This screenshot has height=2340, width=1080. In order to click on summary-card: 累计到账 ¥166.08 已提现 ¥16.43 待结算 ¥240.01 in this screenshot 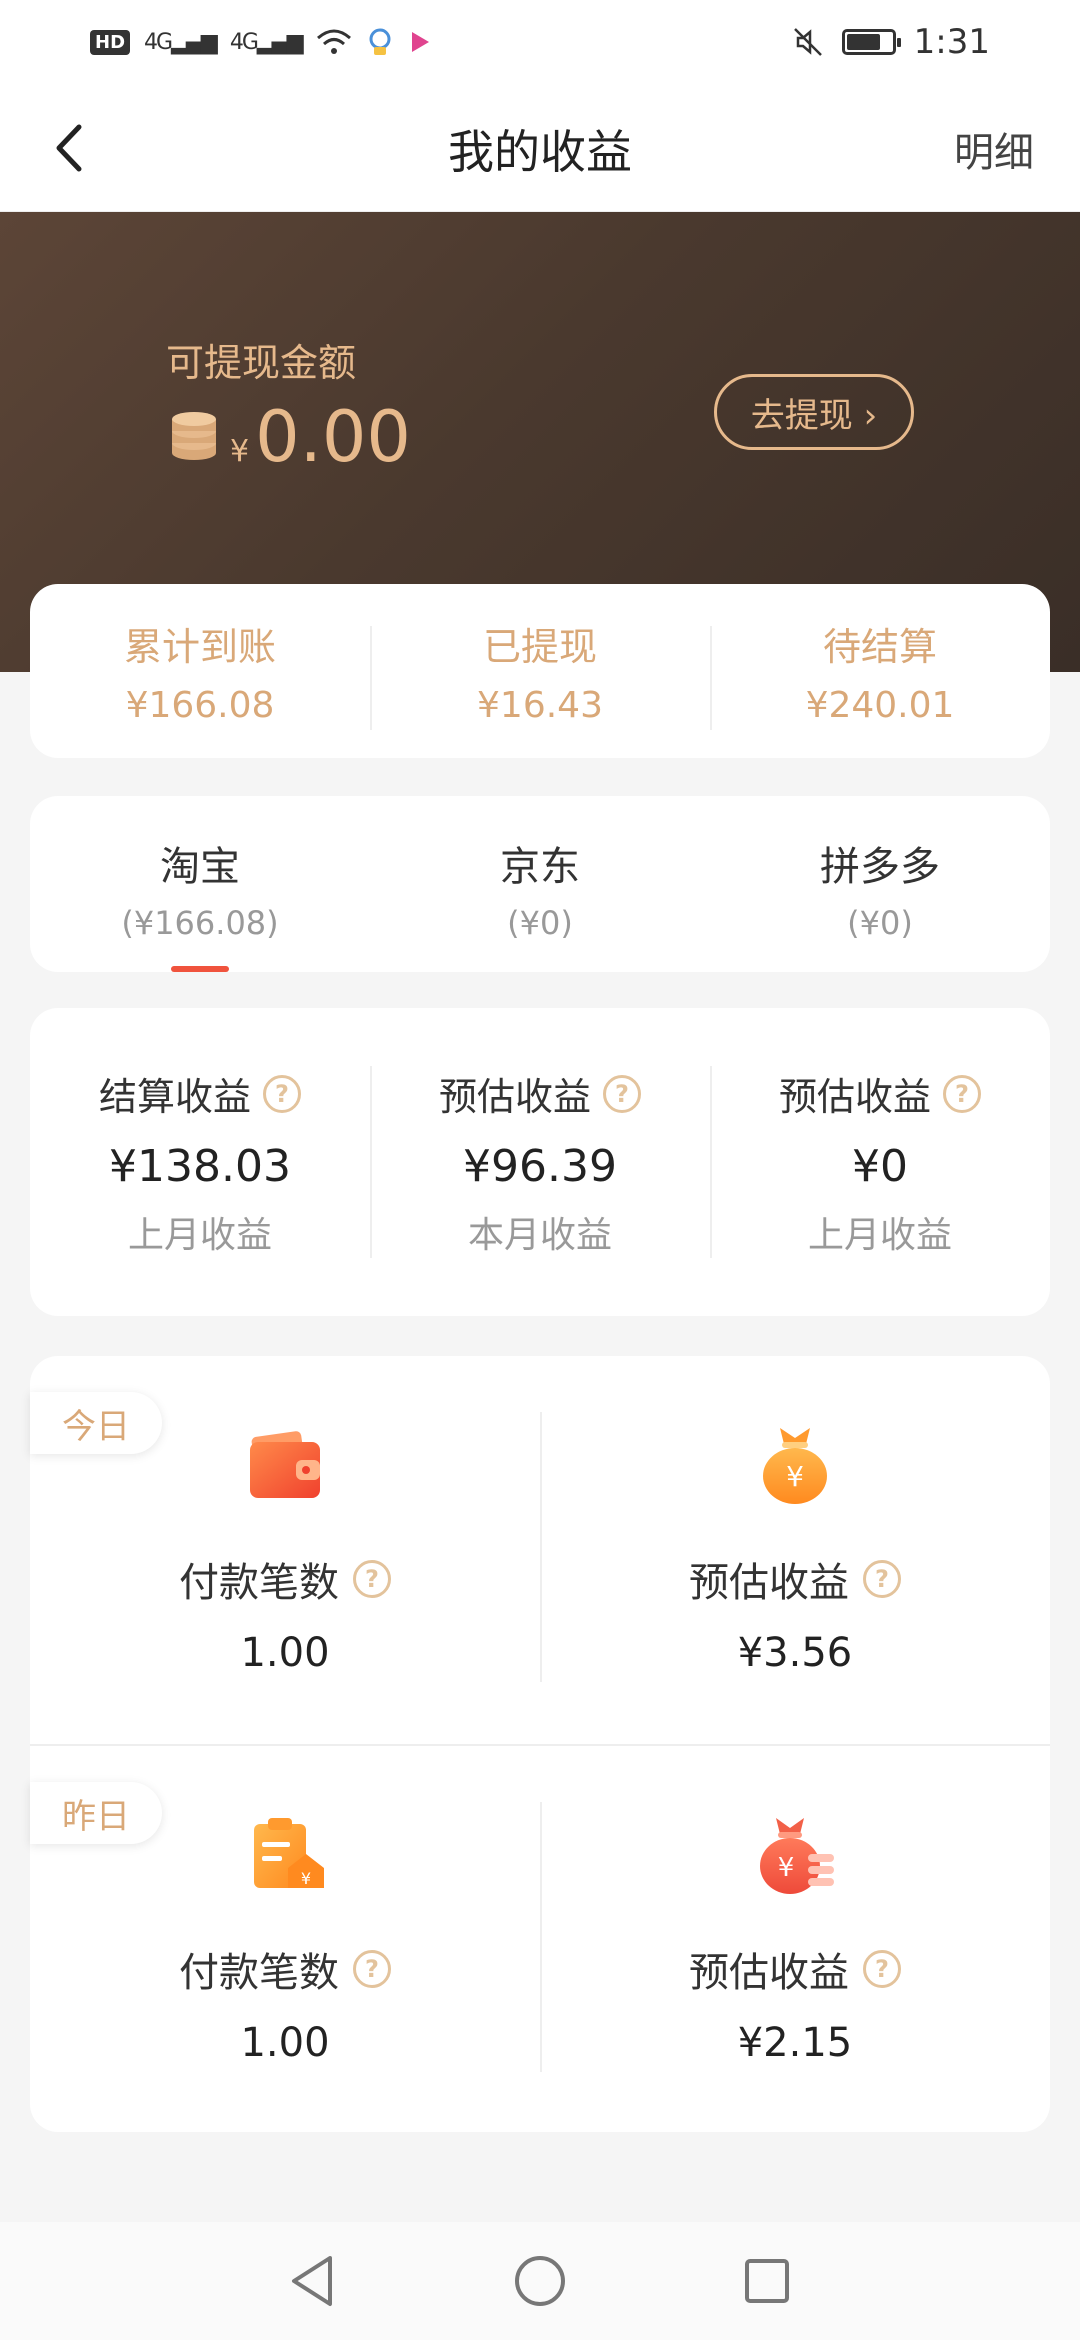, I will do `click(540, 671)`.